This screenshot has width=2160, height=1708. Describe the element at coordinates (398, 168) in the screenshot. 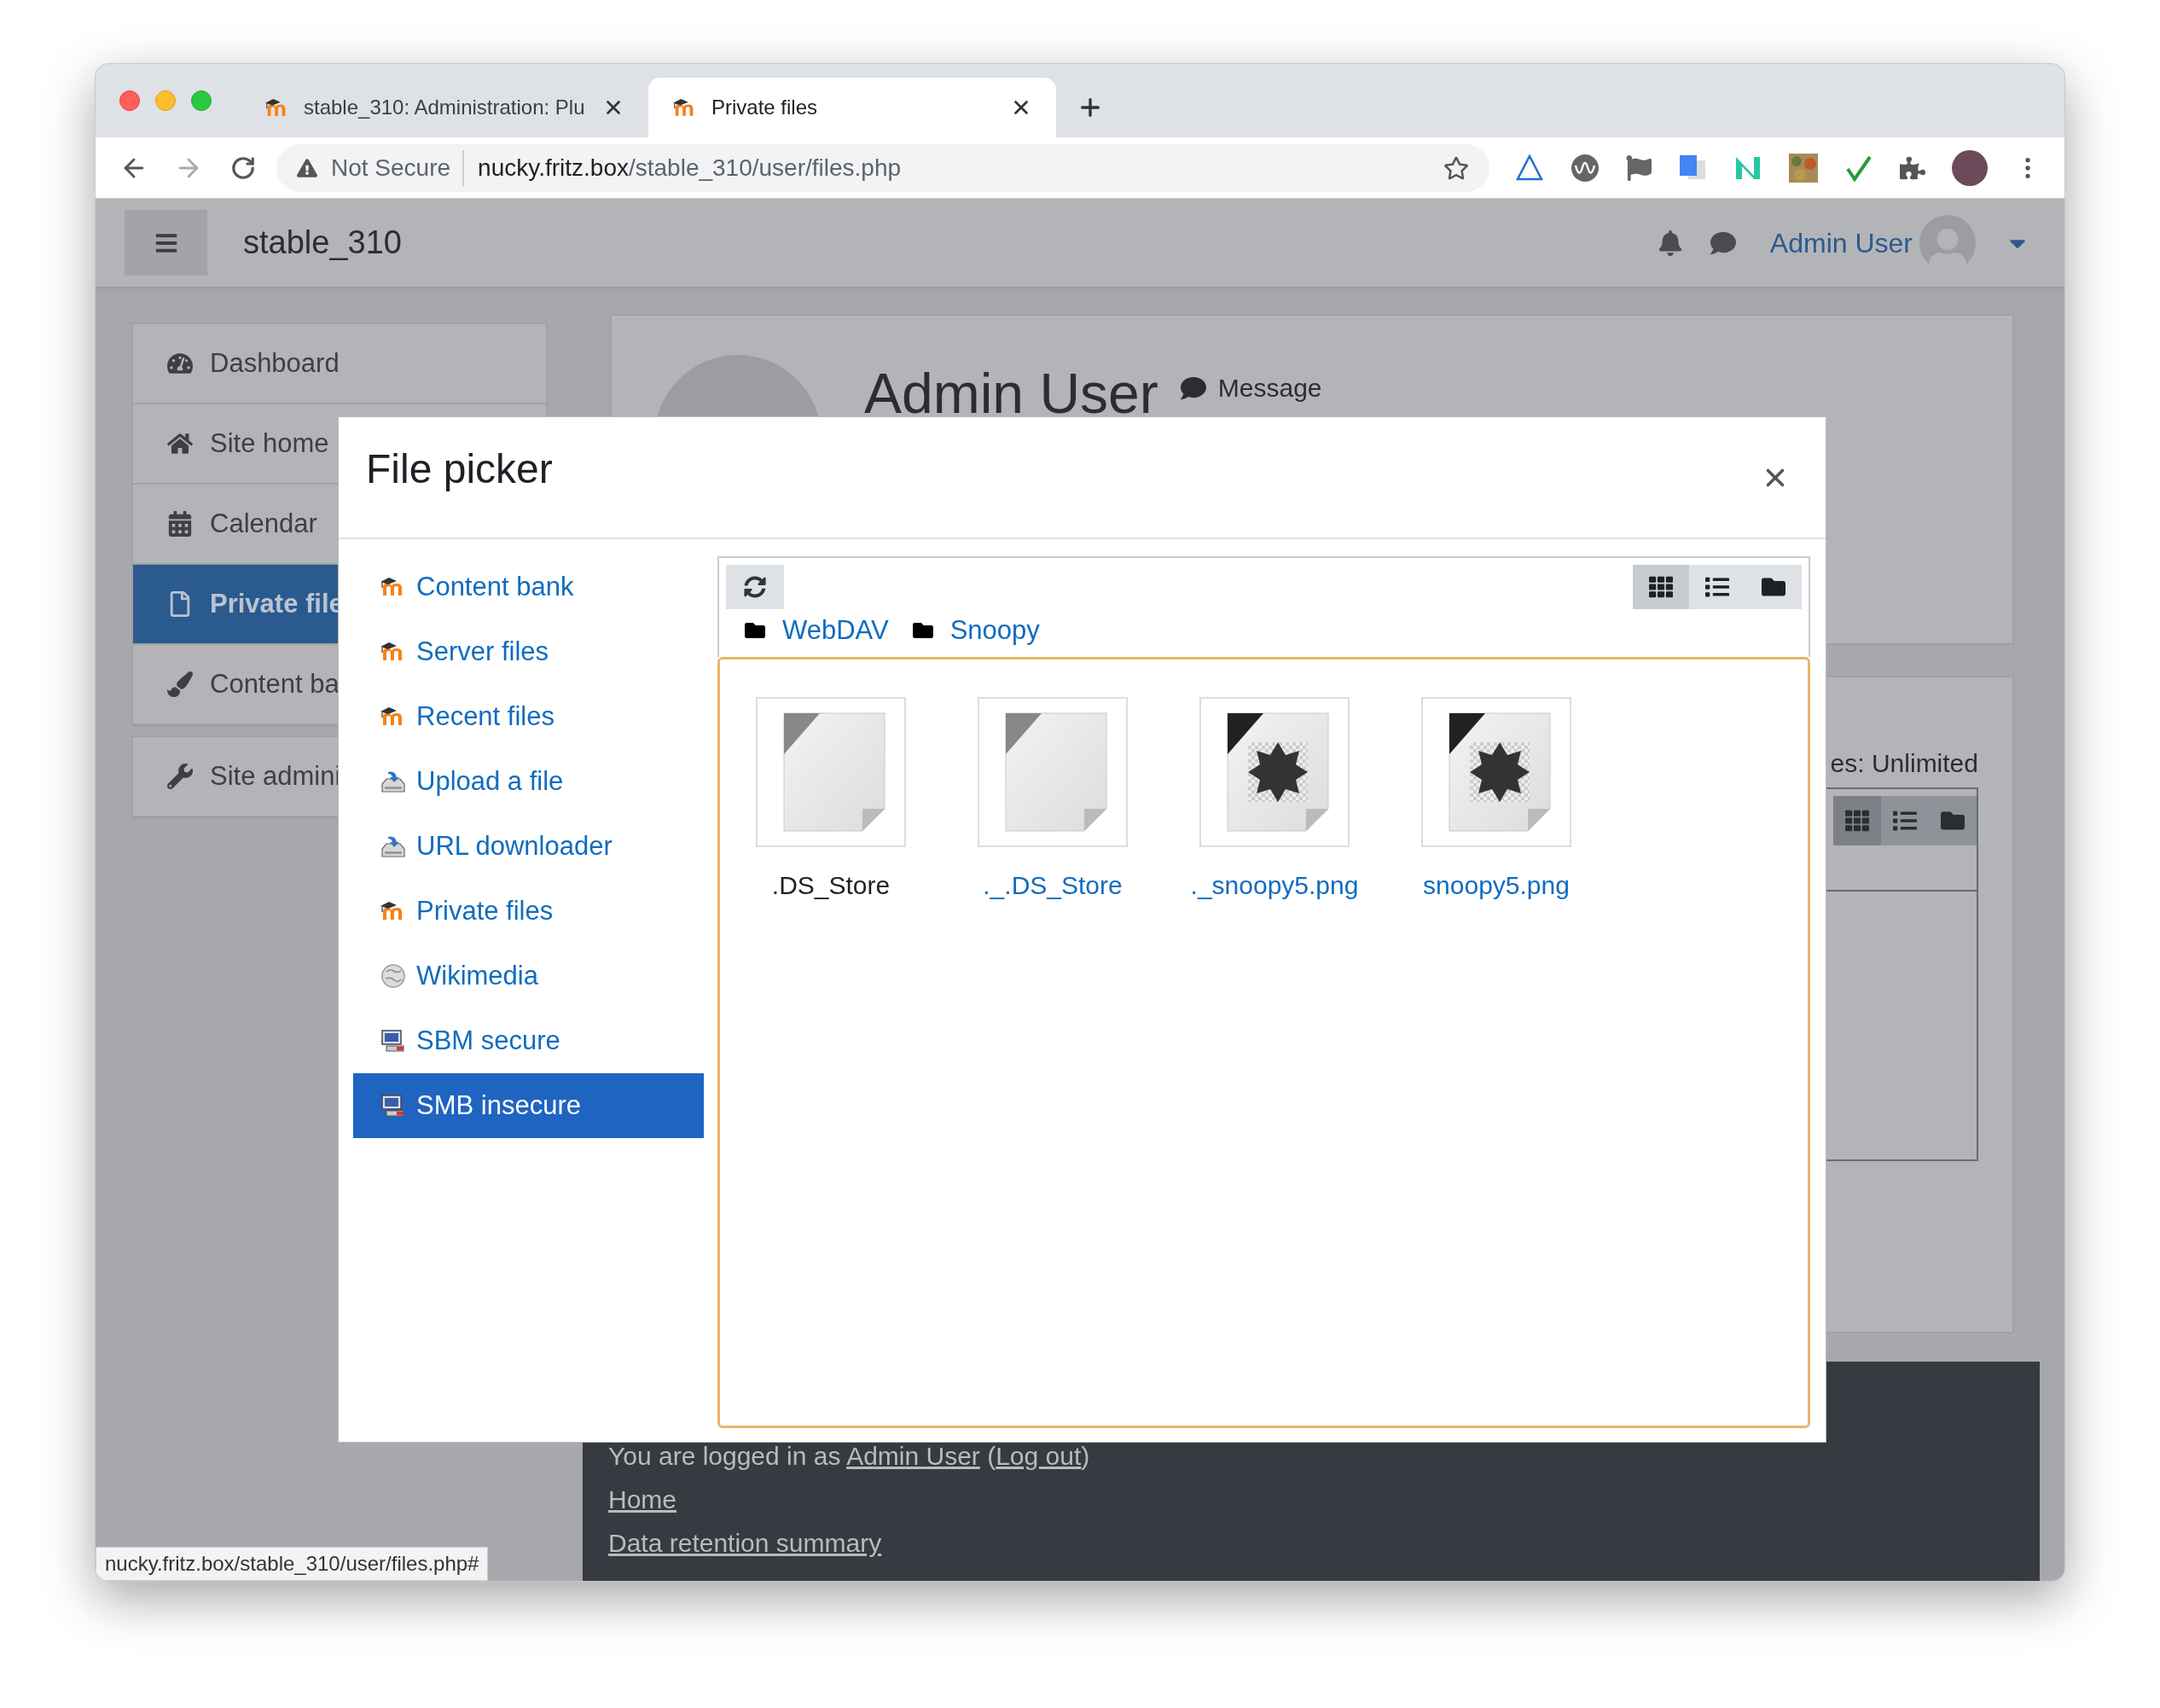

I see `security-label: Not Secure` at that location.